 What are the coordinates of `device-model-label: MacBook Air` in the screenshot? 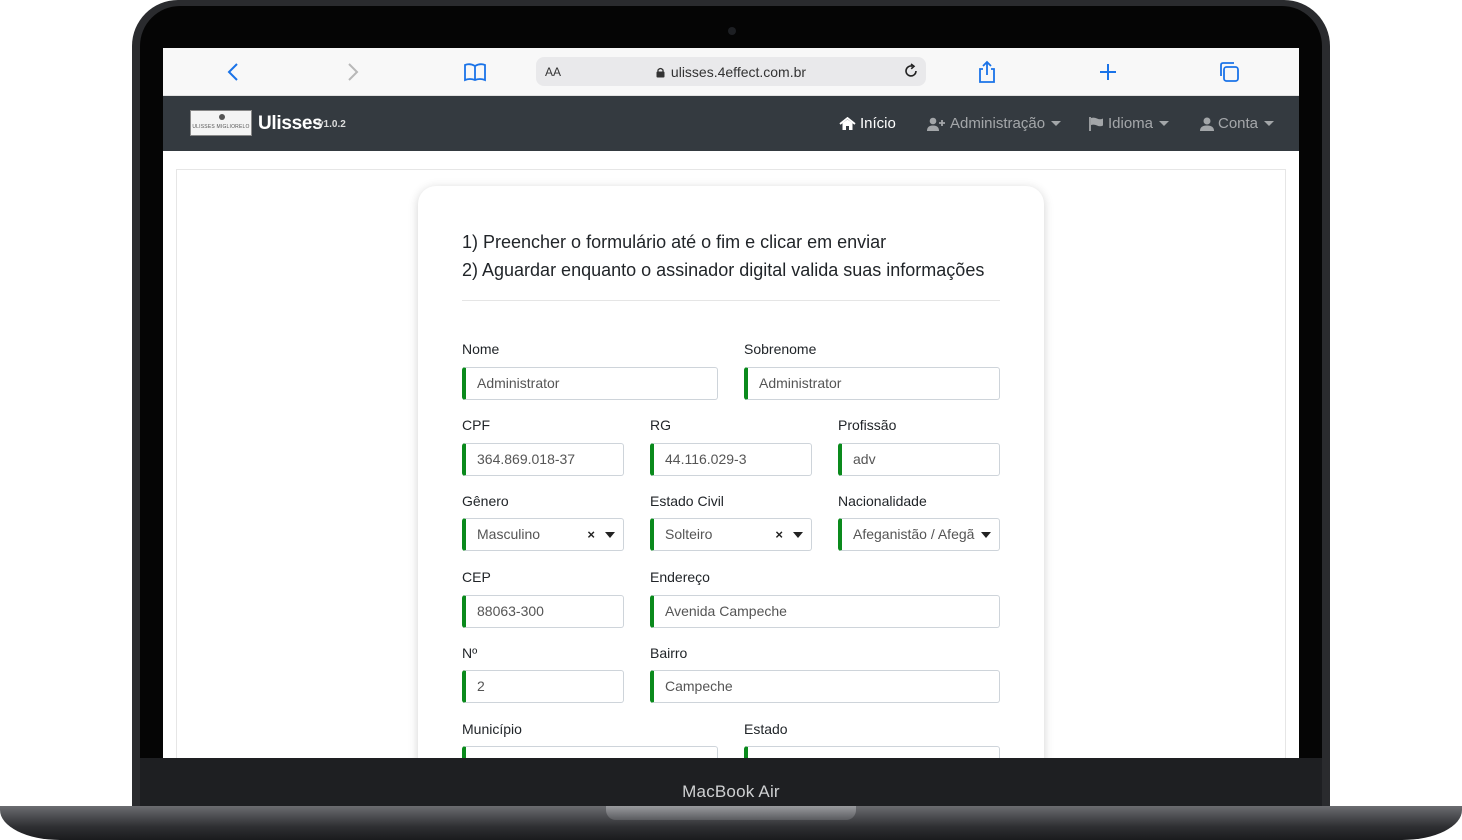 It's located at (731, 791).